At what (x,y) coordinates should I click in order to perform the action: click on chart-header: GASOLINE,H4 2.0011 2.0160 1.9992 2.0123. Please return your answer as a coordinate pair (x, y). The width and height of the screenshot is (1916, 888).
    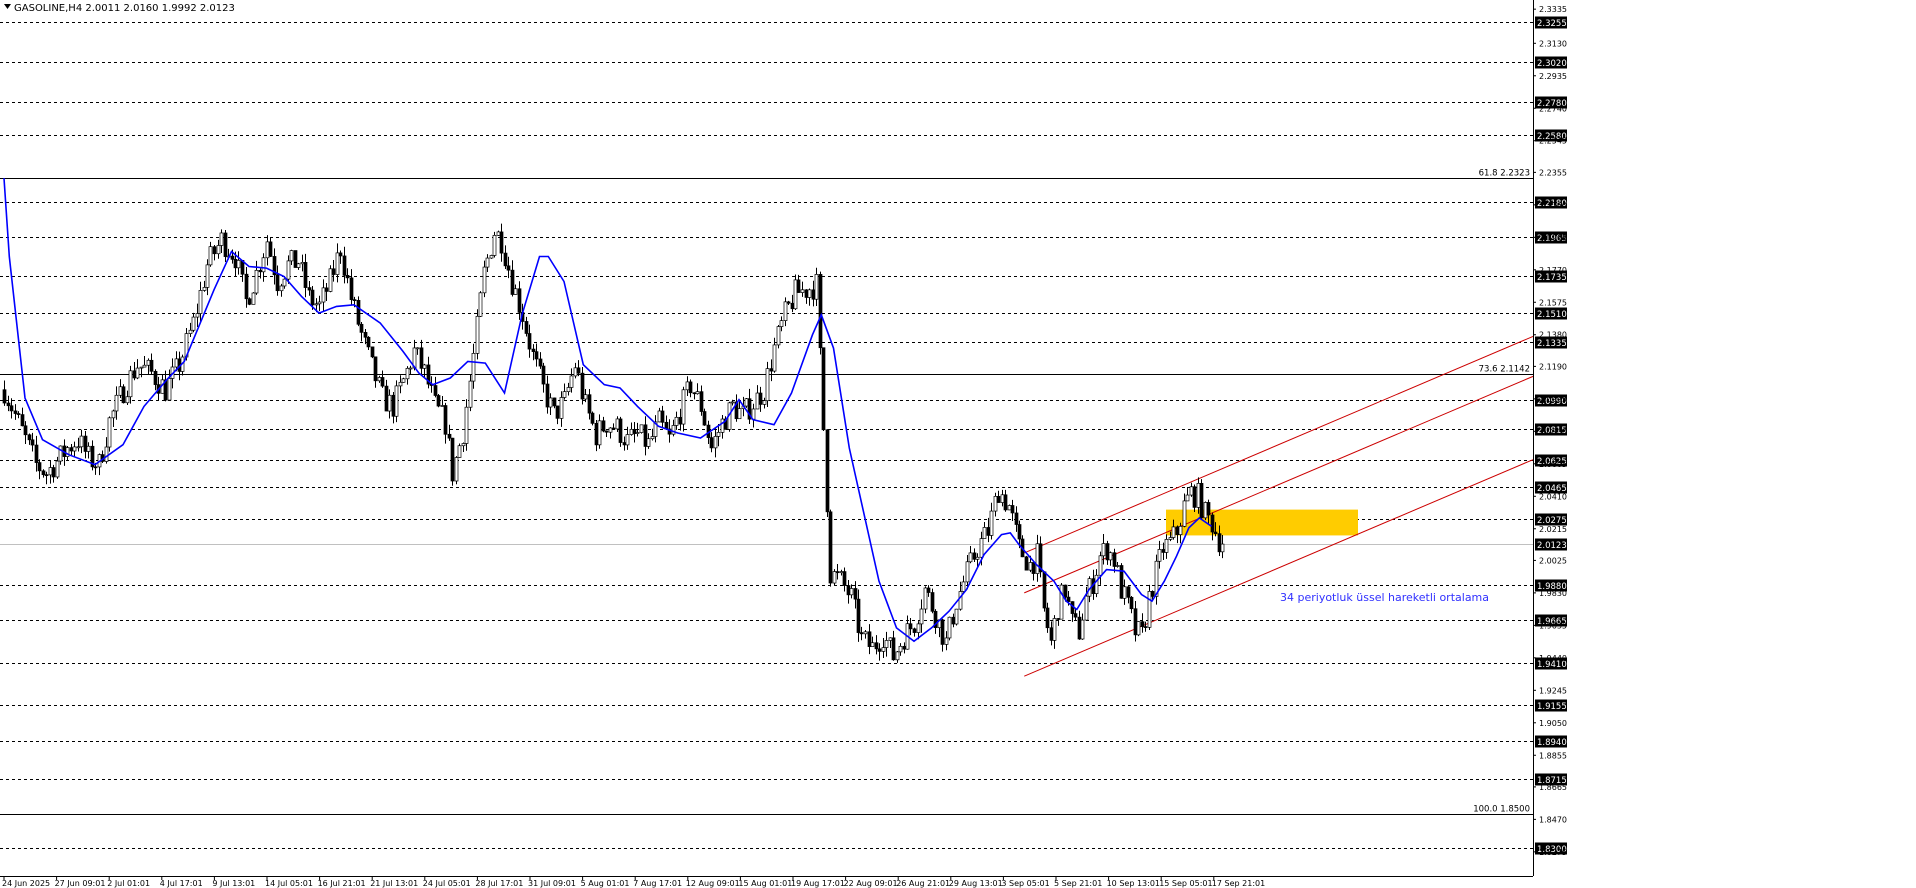
    Looking at the image, I should click on (119, 8).